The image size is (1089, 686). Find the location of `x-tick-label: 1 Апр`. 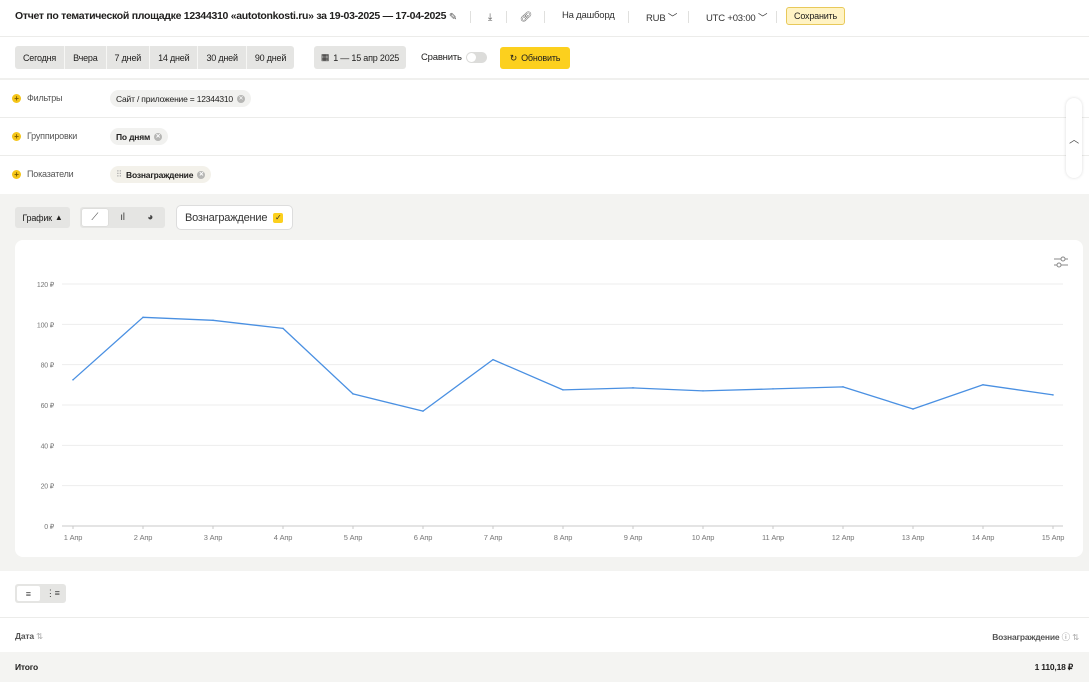

x-tick-label: 1 Апр is located at coordinates (73, 537).